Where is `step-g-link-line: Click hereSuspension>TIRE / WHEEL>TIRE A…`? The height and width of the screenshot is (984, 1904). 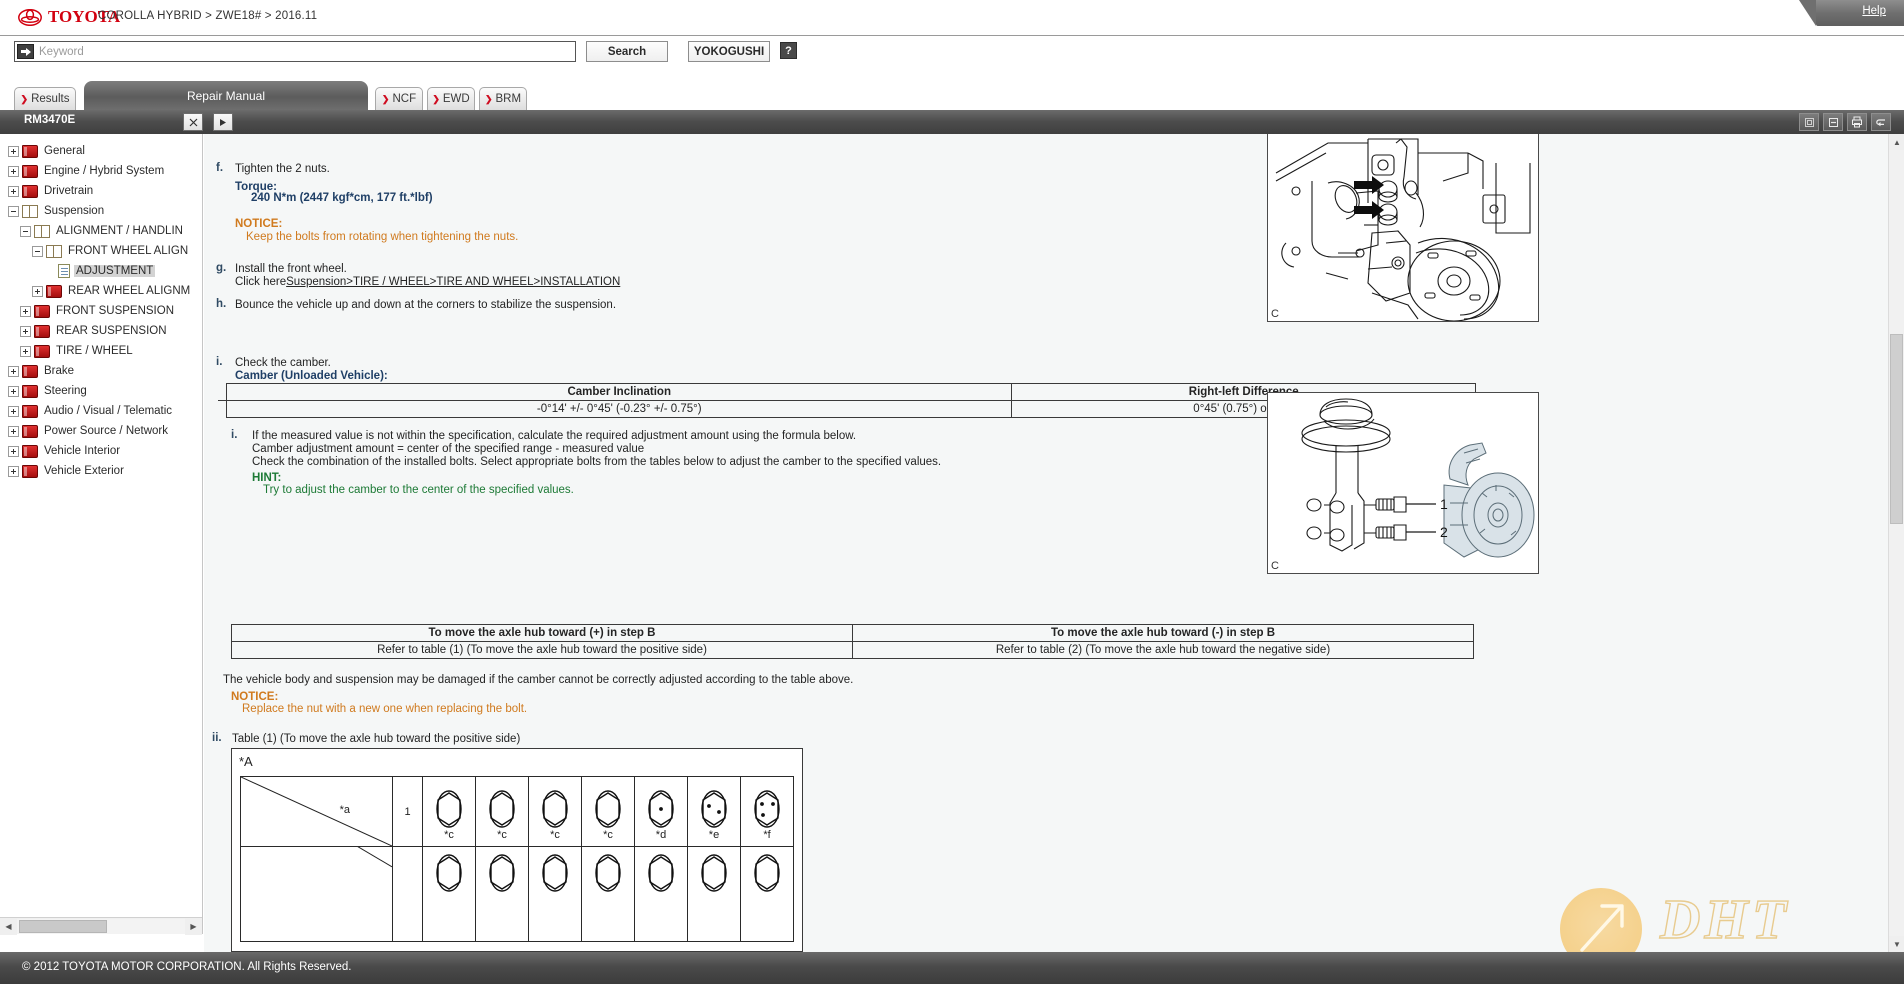
step-g-link-line: Click hereSuspension>TIRE / WHEEL>TIRE A… is located at coordinates (427, 282).